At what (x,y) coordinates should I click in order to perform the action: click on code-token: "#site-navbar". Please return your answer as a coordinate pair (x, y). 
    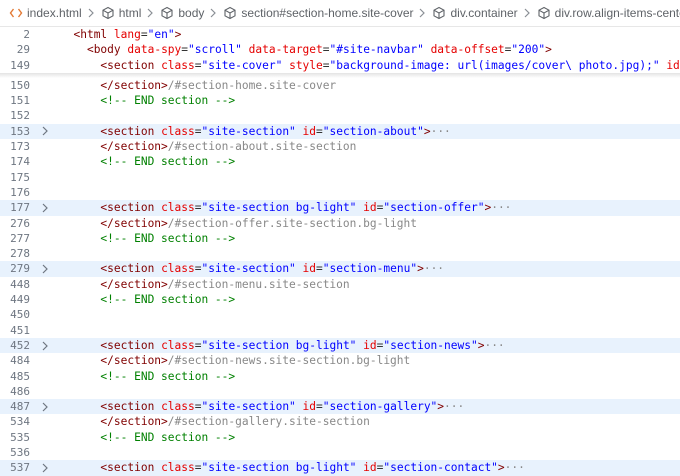
    Looking at the image, I should click on (377, 49).